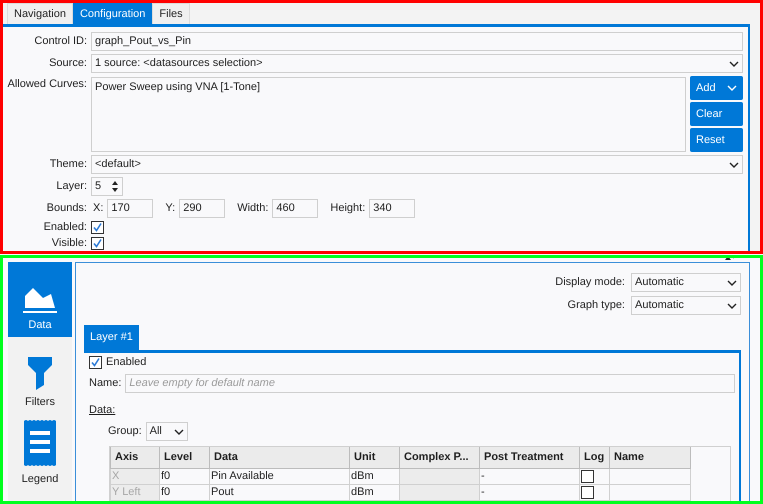 The image size is (763, 504). What do you see at coordinates (596, 305) in the screenshot?
I see `field-label: Graph type:` at bounding box center [596, 305].